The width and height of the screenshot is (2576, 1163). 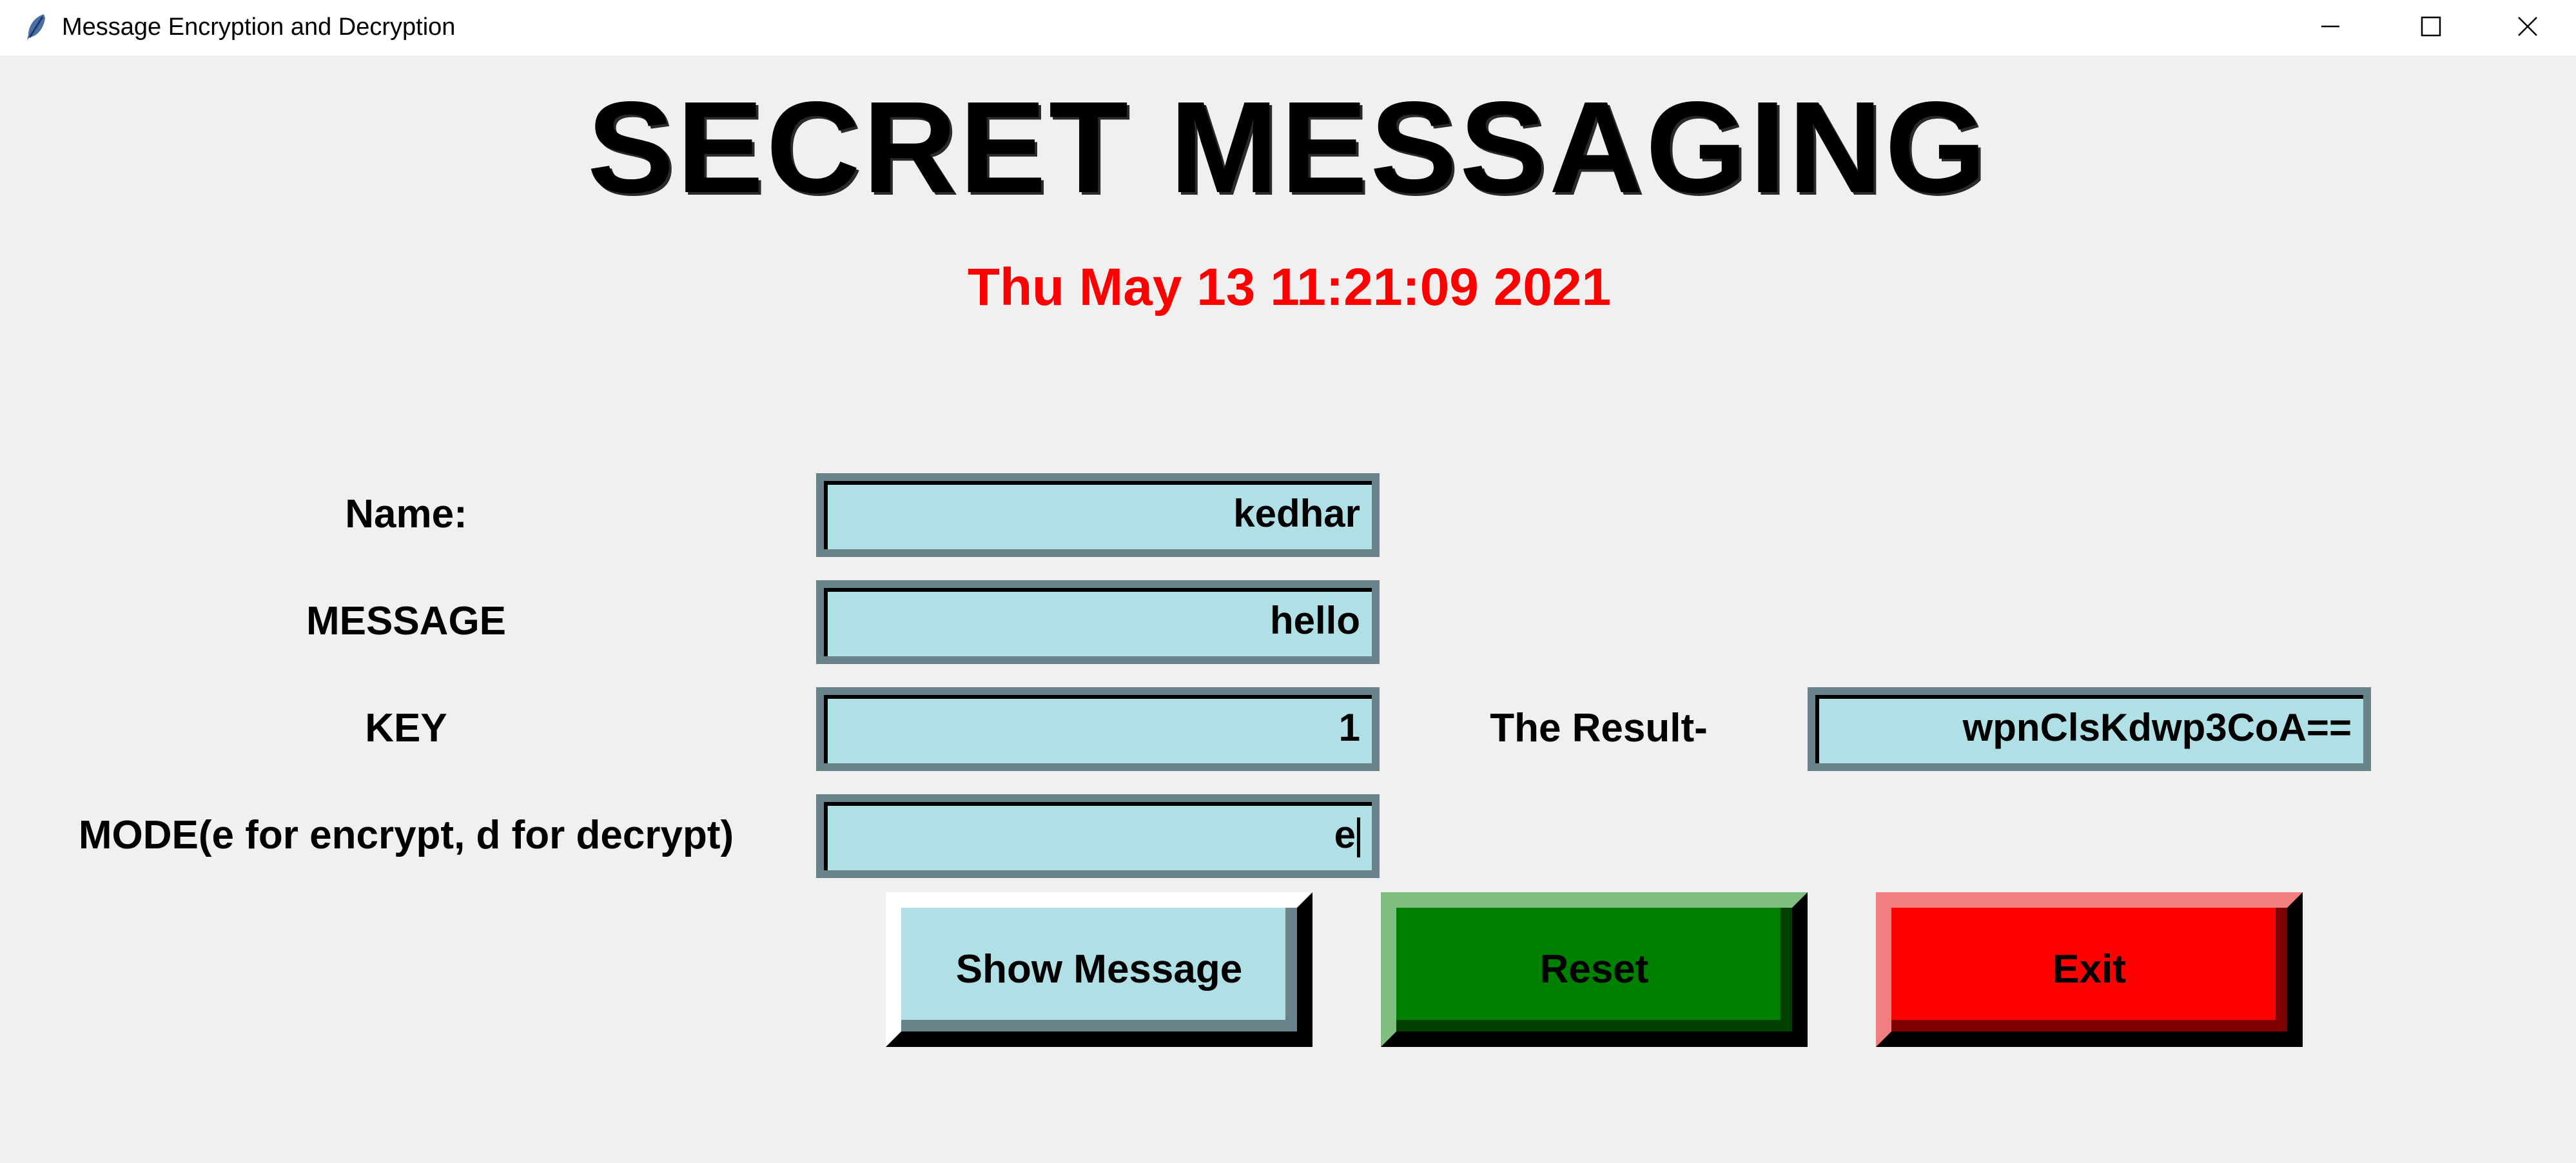 What do you see at coordinates (1288, 147) in the screenshot?
I see `page-title: SECRET MESSAGING` at bounding box center [1288, 147].